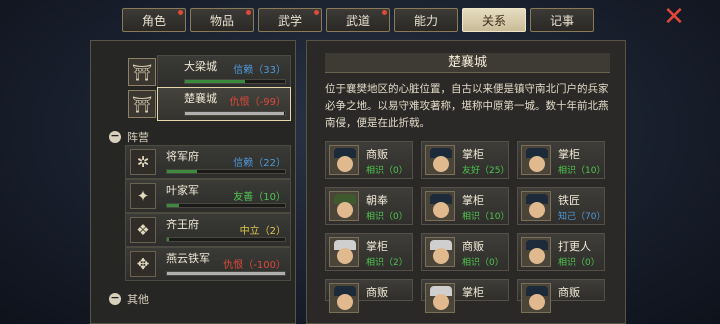  What do you see at coordinates (143, 264) in the screenshot?
I see `faction-emblem-icon: ✥` at bounding box center [143, 264].